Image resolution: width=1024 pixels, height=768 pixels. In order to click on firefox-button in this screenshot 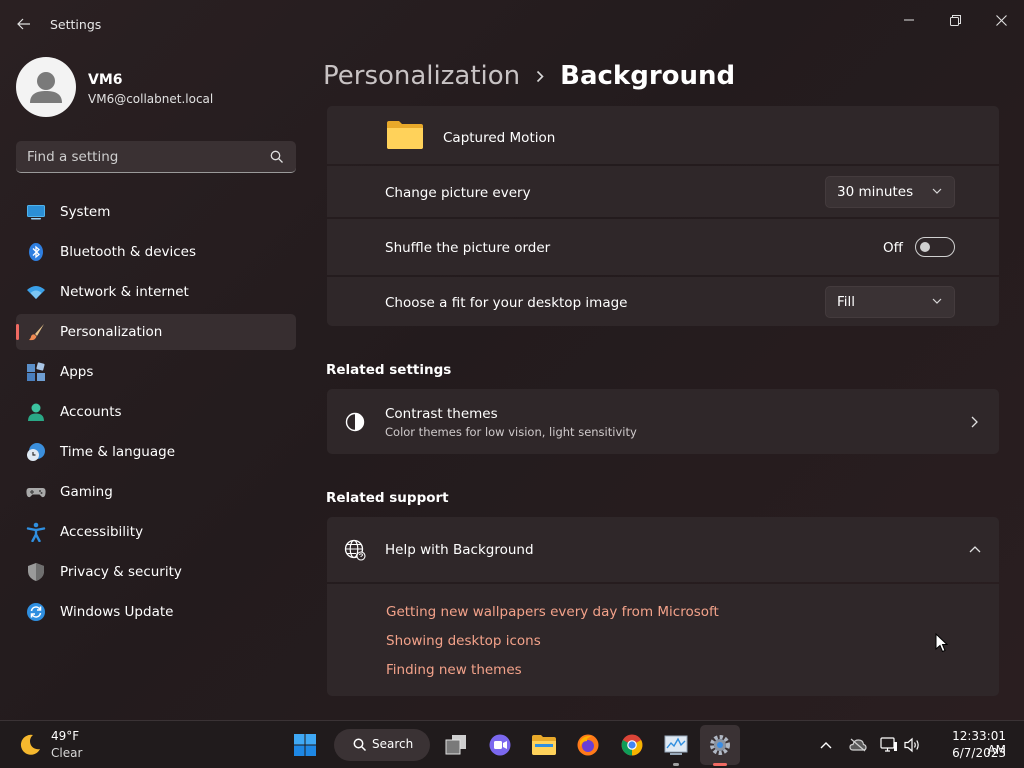, I will do `click(588, 745)`.